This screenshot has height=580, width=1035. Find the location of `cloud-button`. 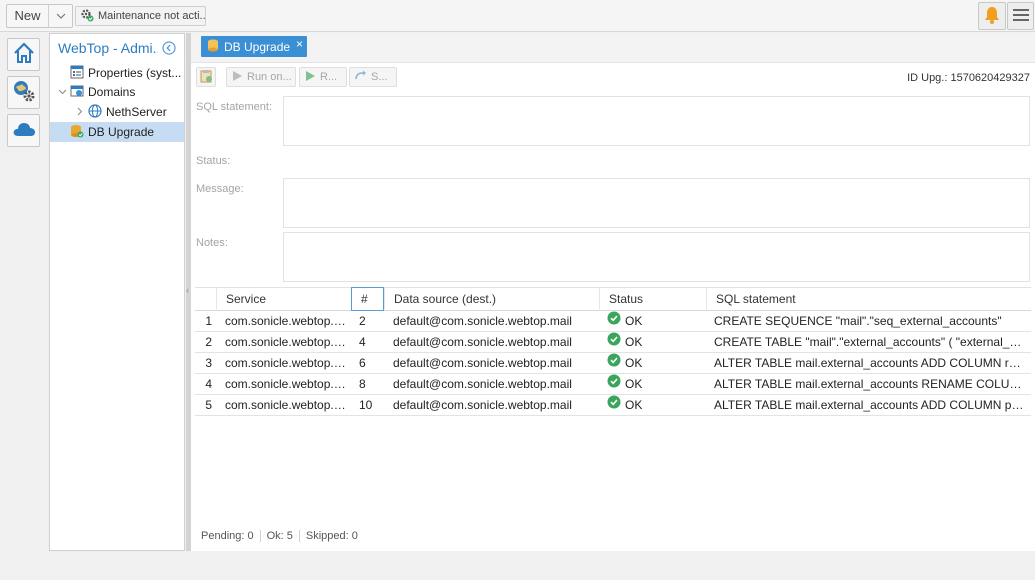

cloud-button is located at coordinates (23, 130).